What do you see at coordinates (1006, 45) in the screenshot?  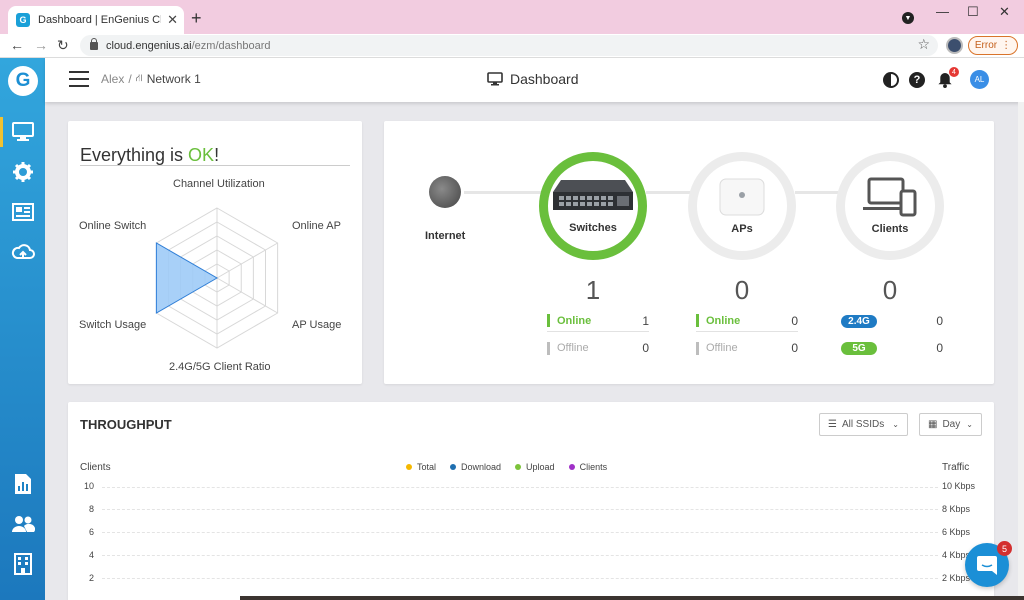 I see `more-vert-icon: ⋮` at bounding box center [1006, 45].